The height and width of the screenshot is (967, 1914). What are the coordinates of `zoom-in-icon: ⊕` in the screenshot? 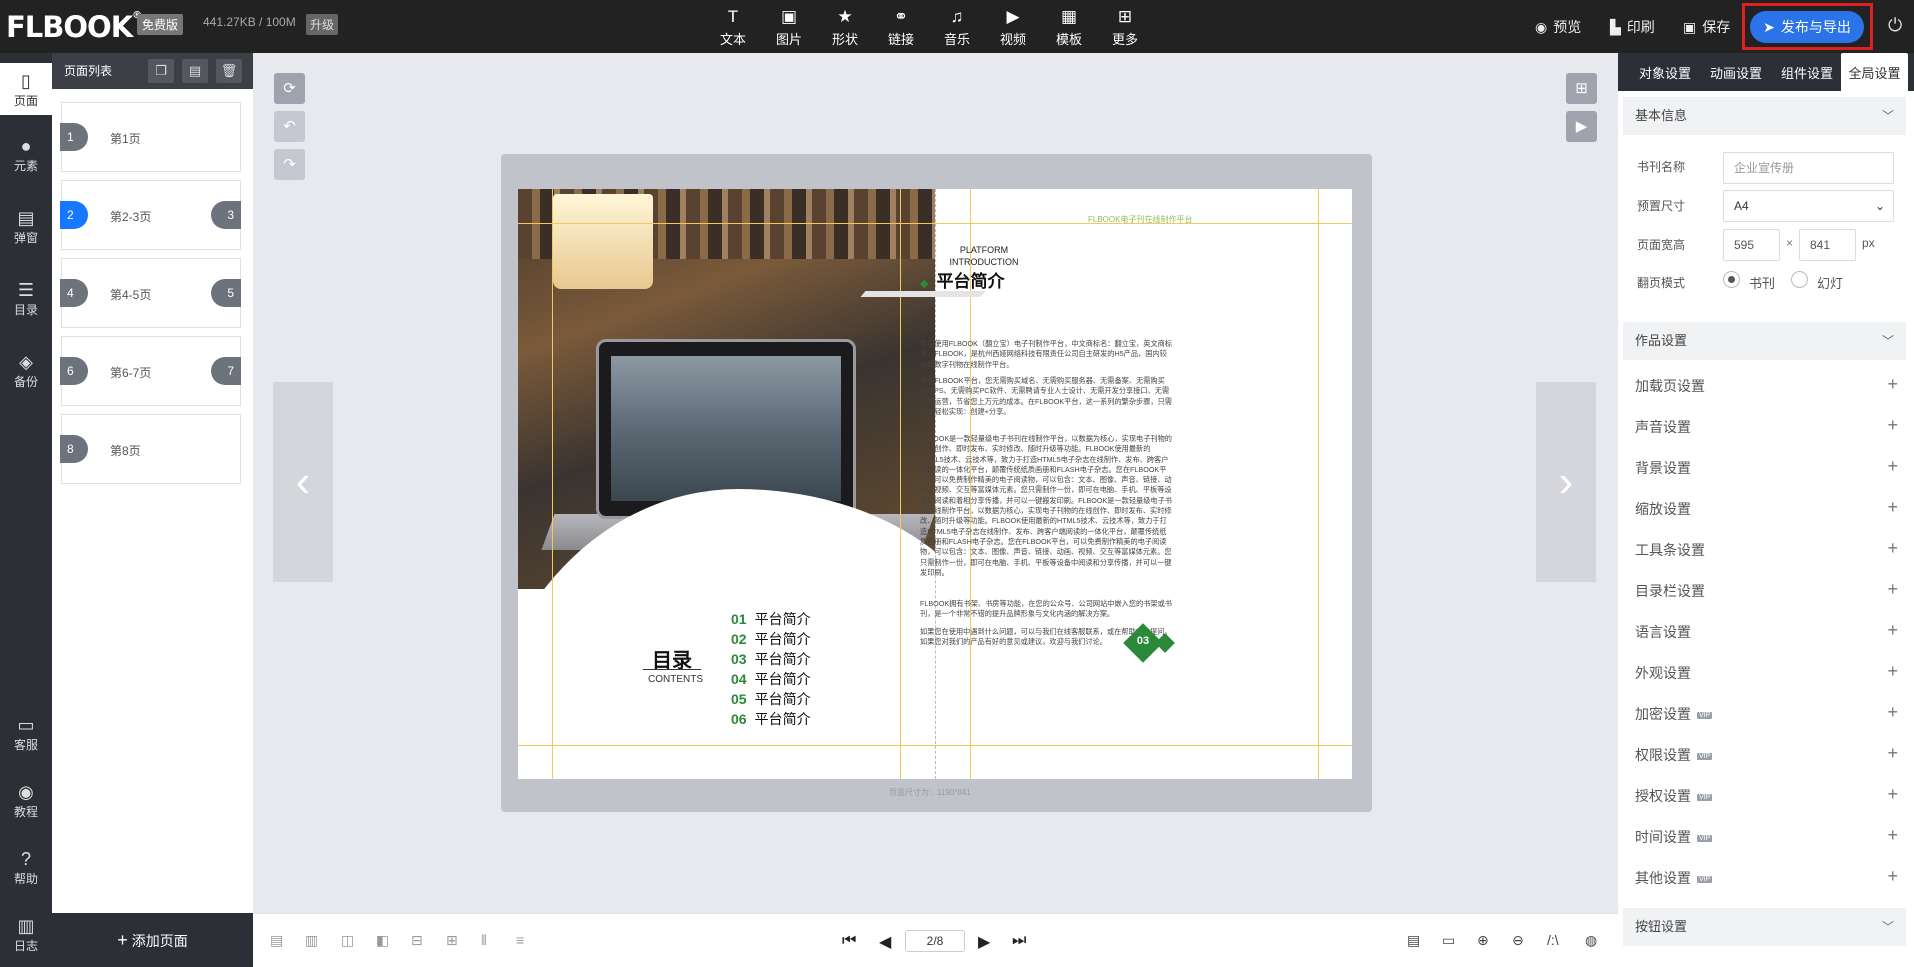 It's located at (1483, 940).